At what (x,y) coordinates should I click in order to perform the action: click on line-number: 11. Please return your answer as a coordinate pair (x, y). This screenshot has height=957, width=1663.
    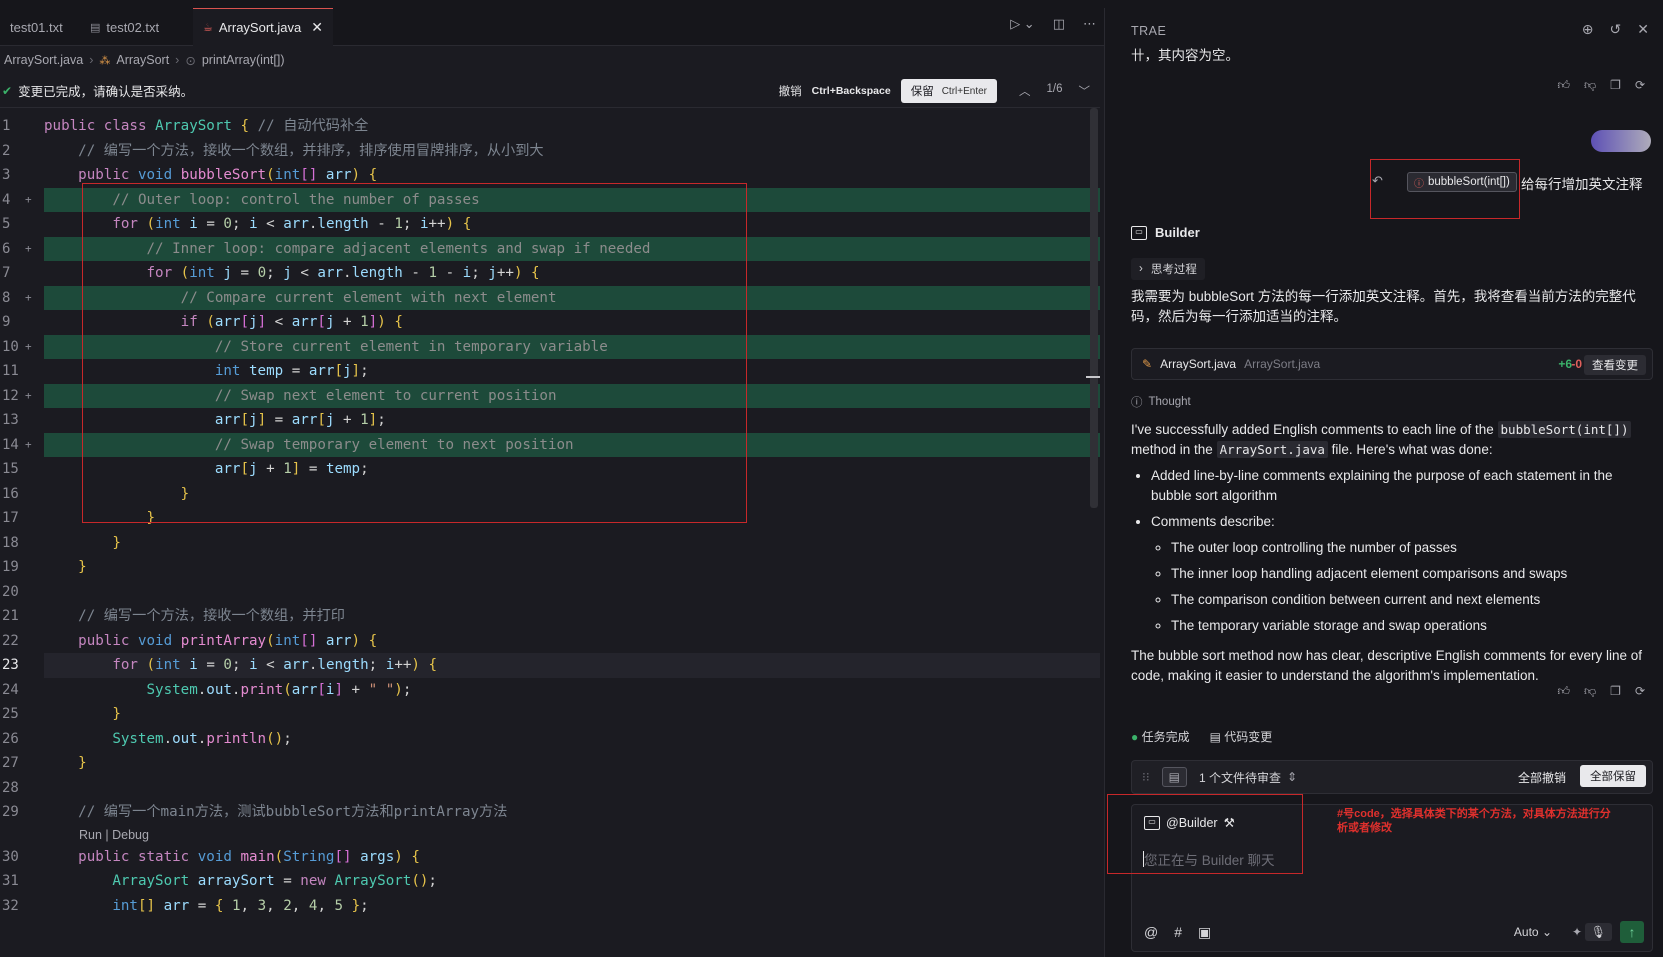
    Looking at the image, I should click on (17, 371).